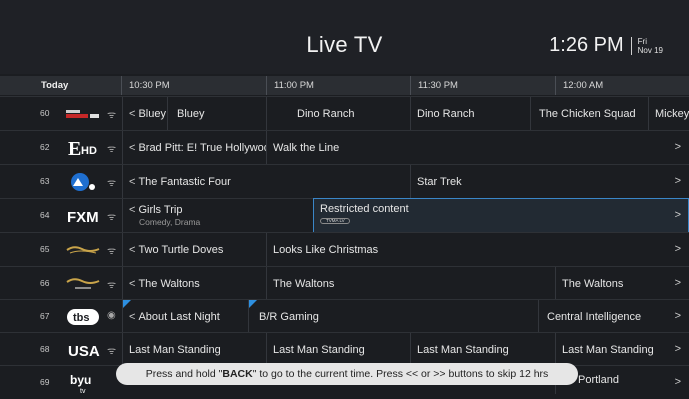 The image size is (689, 399). I want to click on channel-logo-tbs: tbs, so click(83, 316).